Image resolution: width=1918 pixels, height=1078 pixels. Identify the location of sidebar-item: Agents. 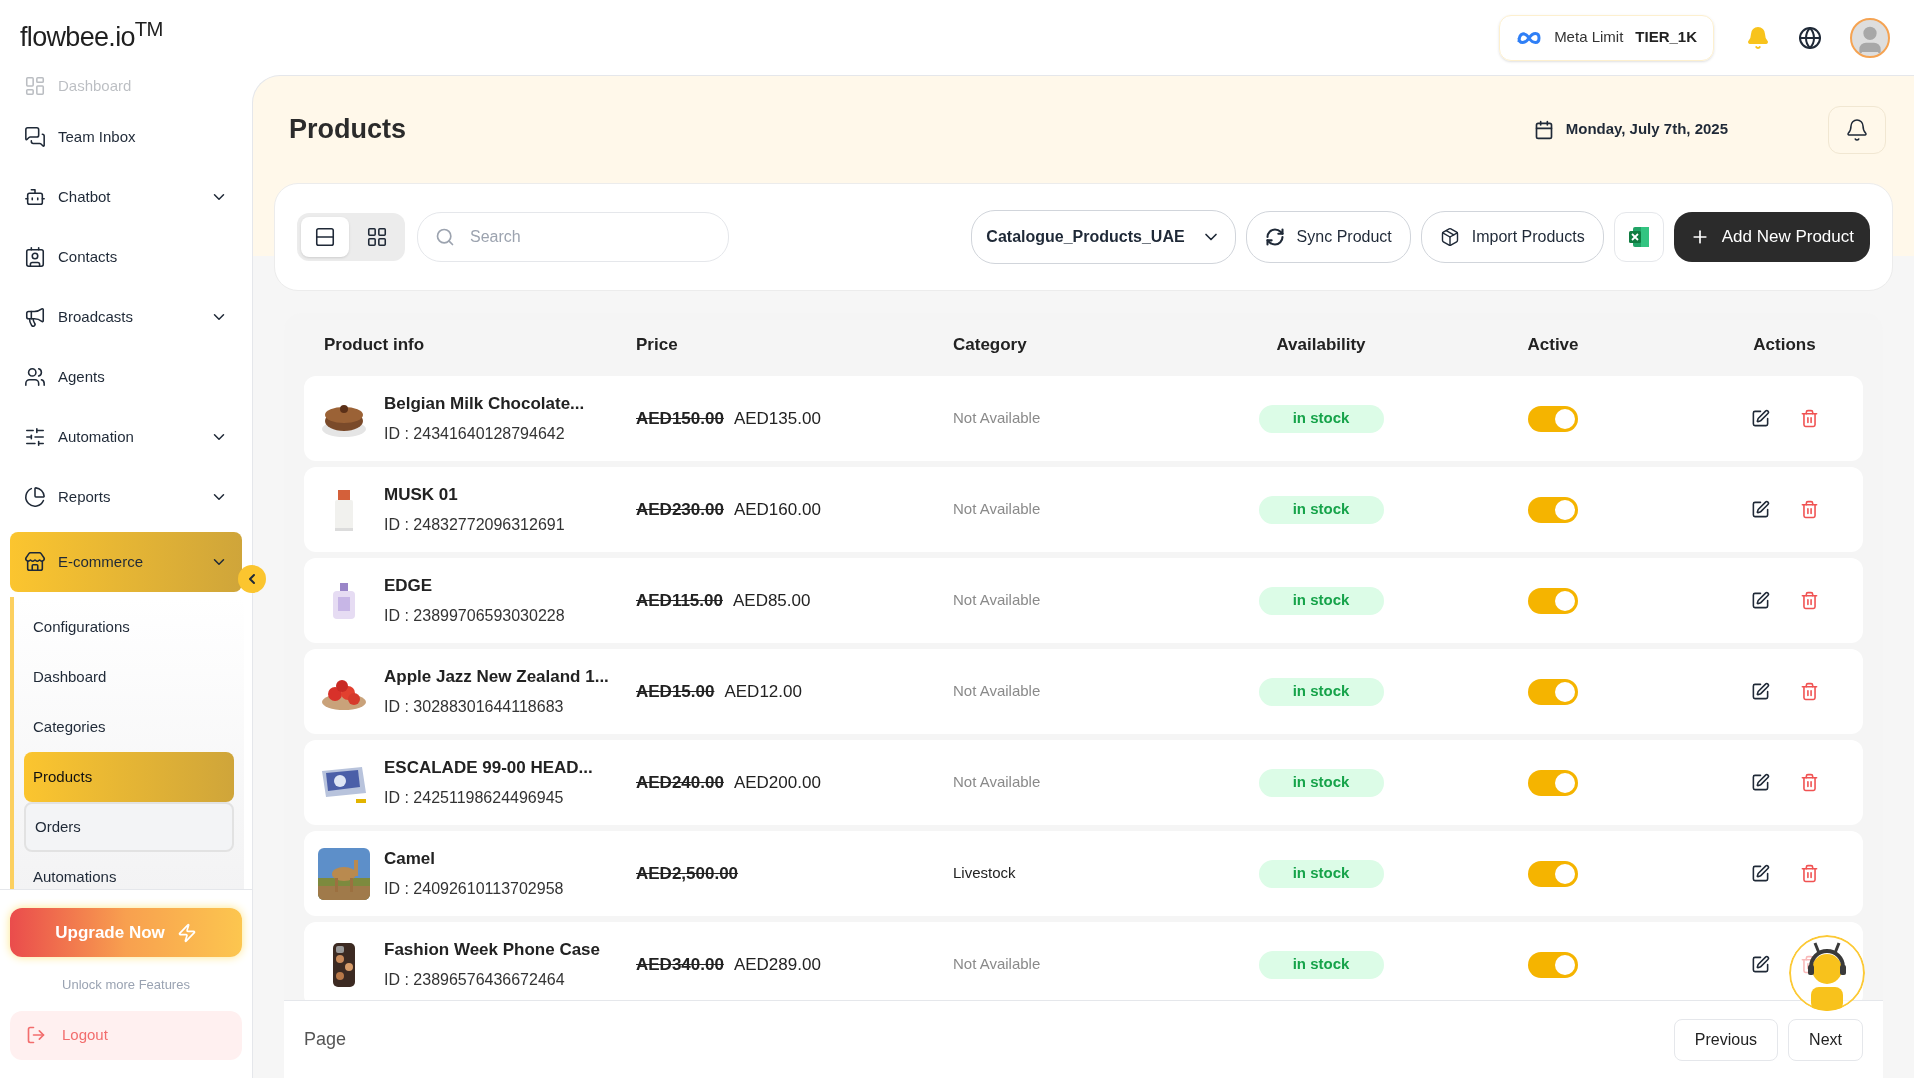
(126, 377).